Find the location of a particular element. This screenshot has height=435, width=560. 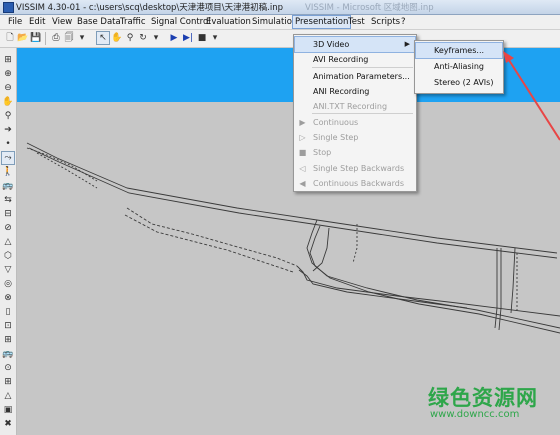

annotation-arrow is located at coordinates (531, 96).